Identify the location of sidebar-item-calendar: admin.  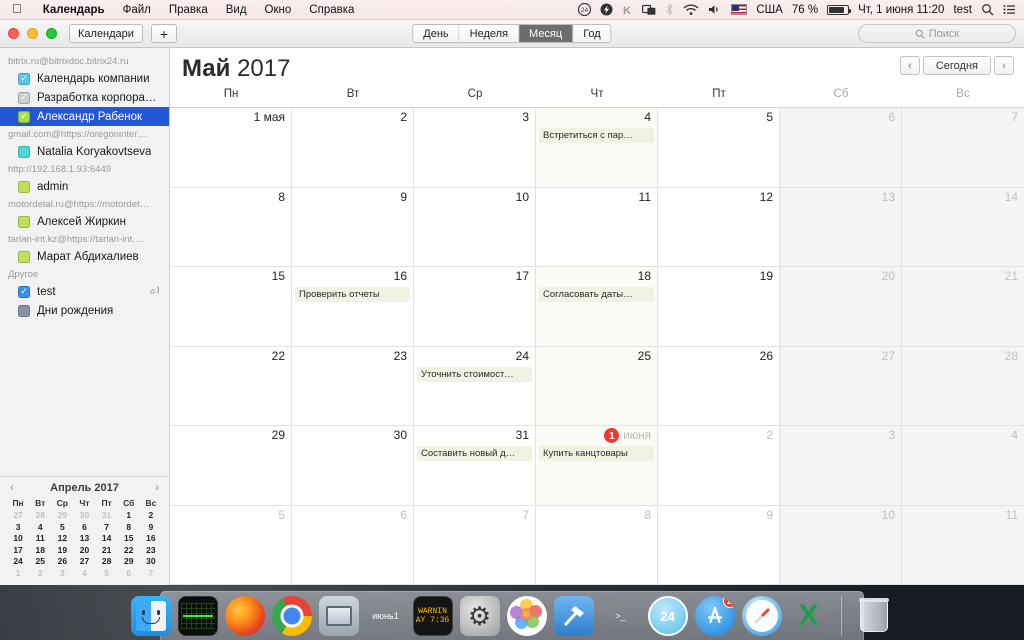
(84, 186).